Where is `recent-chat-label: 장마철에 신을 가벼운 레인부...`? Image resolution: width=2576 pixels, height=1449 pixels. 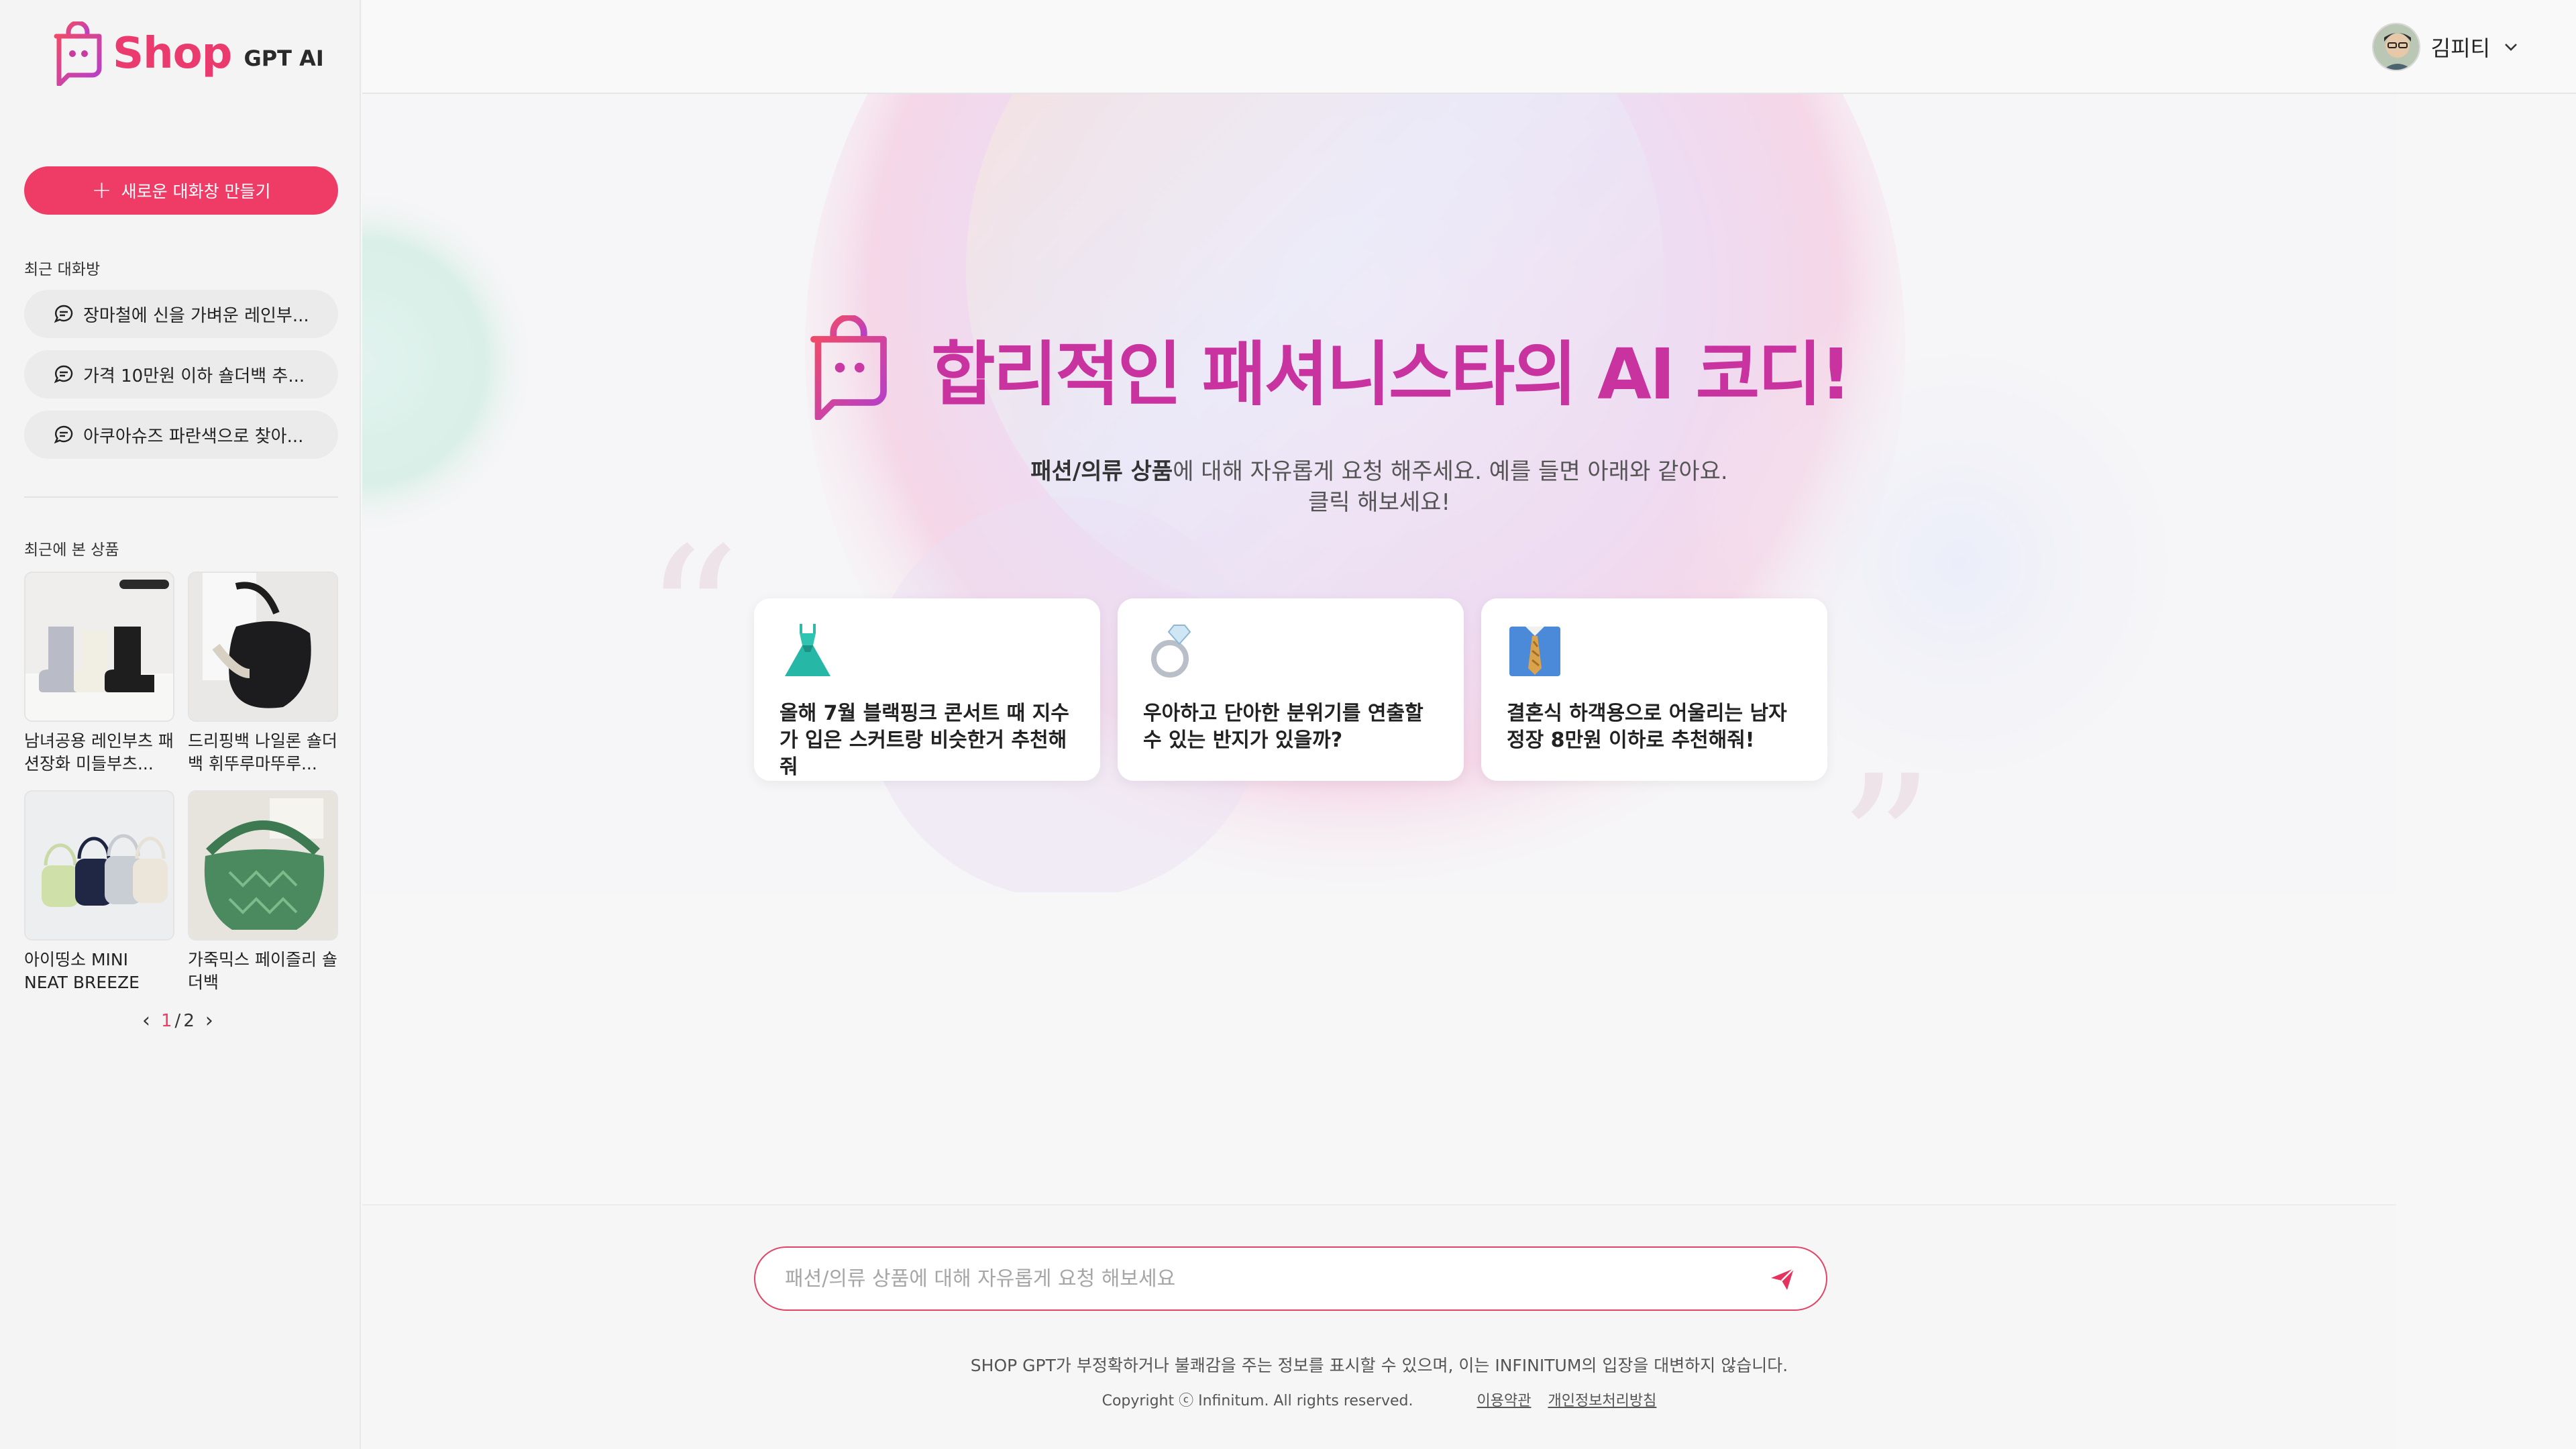 recent-chat-label: 장마철에 신을 가벼운 레인부... is located at coordinates (196, 315).